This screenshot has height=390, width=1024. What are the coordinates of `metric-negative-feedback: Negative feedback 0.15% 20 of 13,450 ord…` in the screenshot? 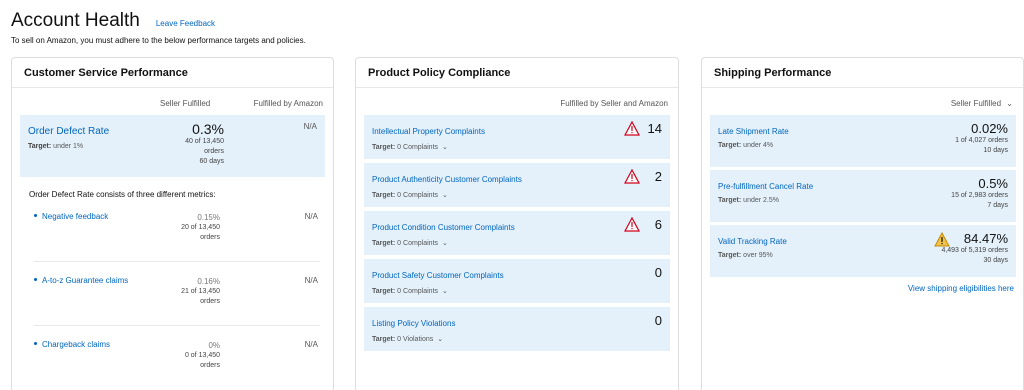 It's located at (177, 237).